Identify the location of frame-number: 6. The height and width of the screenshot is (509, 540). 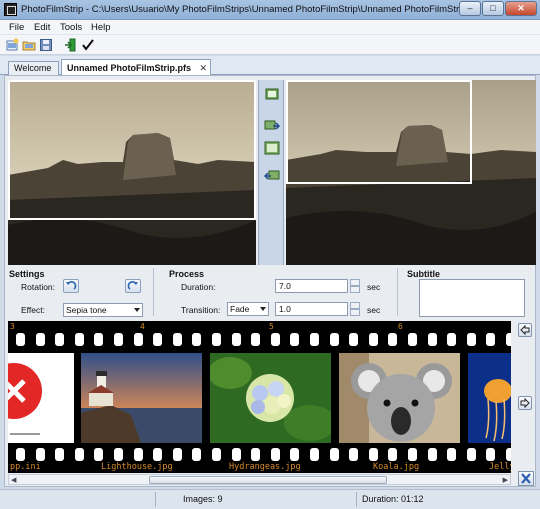
(400, 326).